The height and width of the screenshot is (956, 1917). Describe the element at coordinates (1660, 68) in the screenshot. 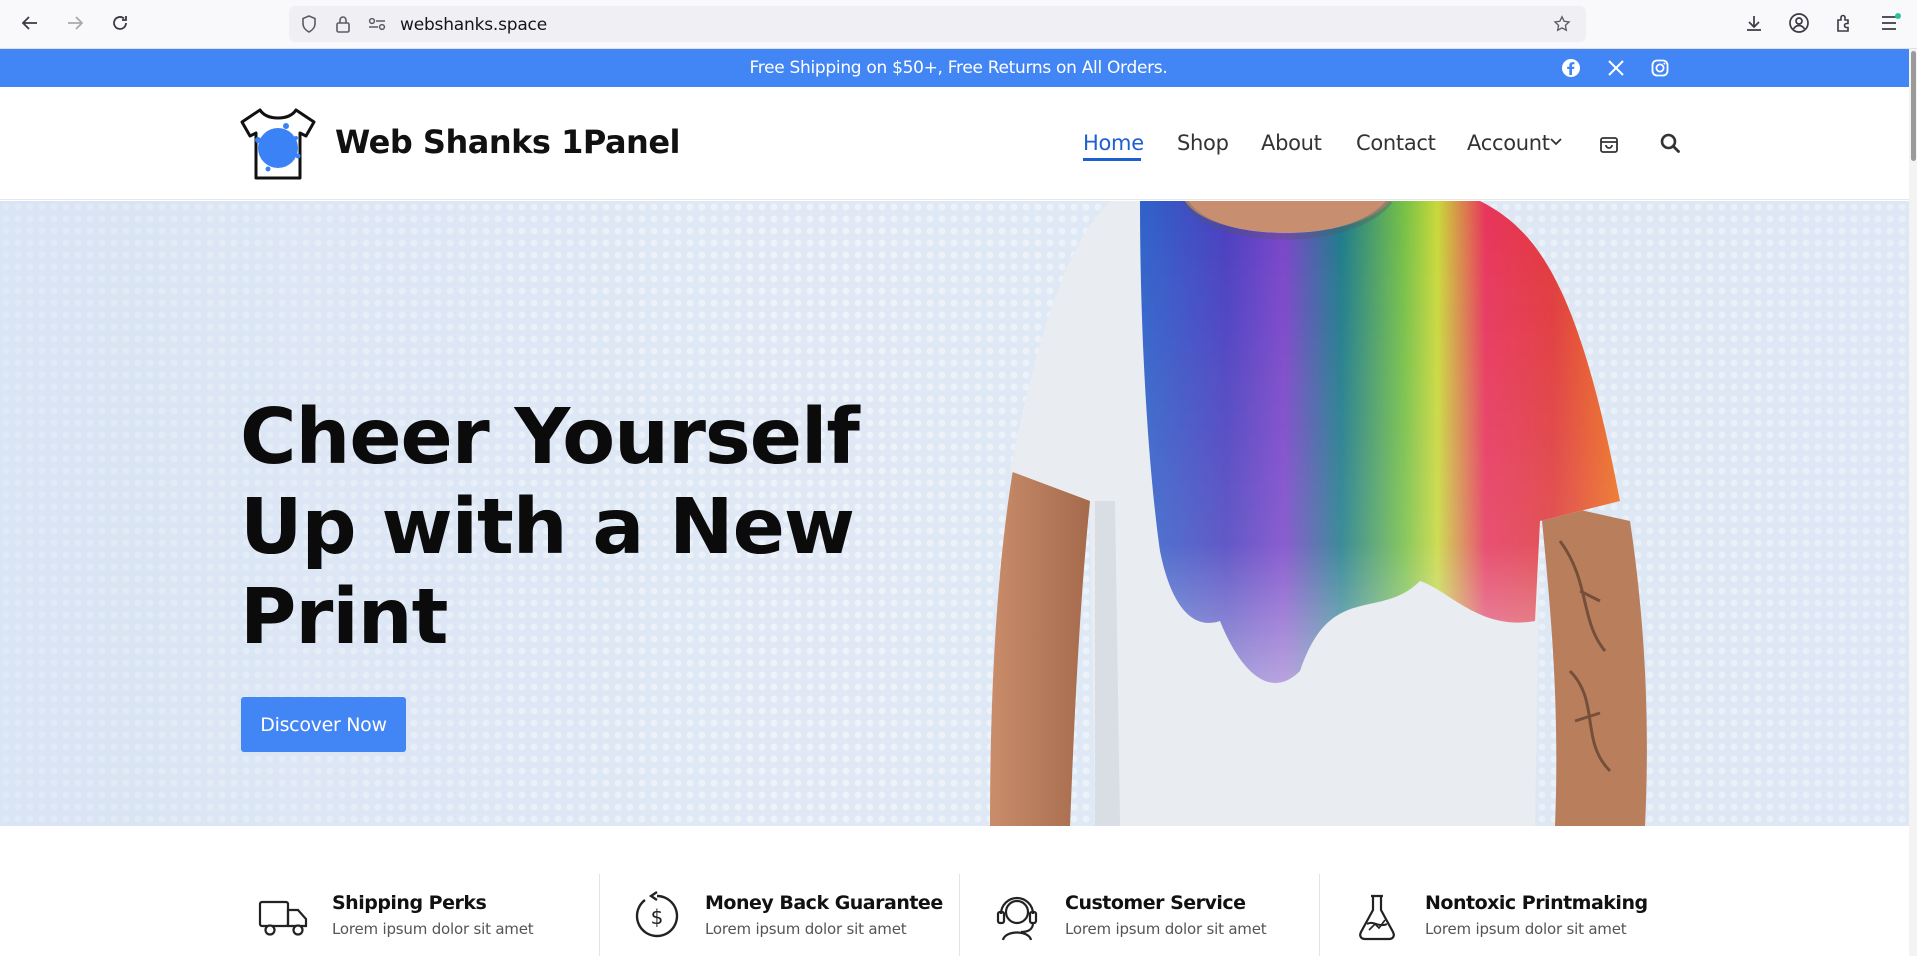

I see `instagram-icon` at that location.